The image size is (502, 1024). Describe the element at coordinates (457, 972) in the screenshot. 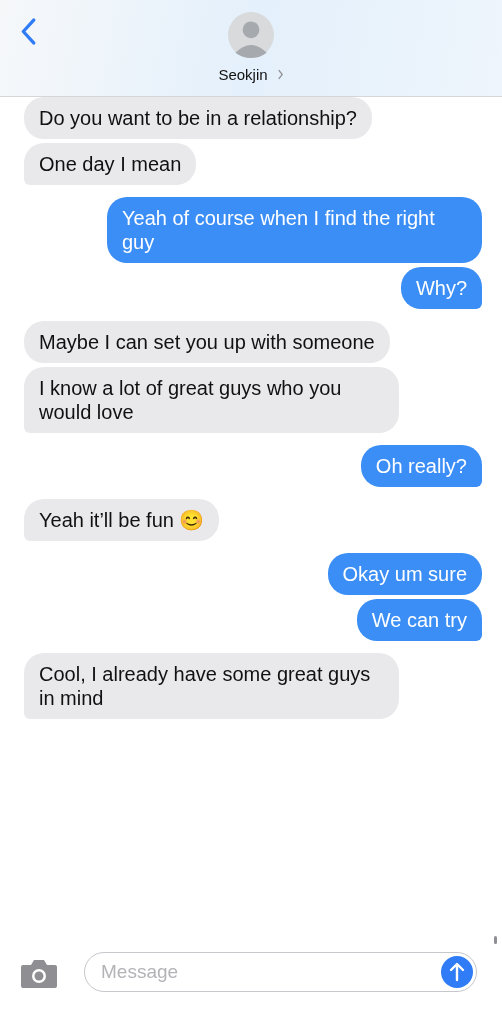

I see `send-button` at that location.